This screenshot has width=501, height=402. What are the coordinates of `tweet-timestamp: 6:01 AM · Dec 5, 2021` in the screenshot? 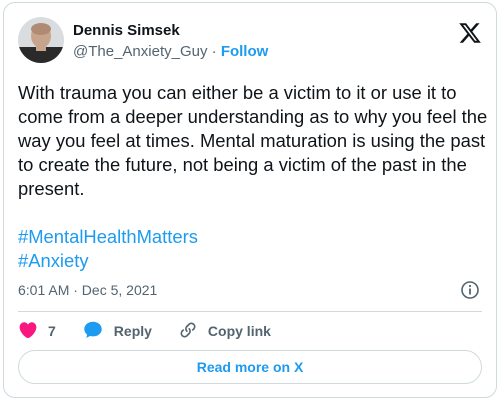 It's located at (87, 290).